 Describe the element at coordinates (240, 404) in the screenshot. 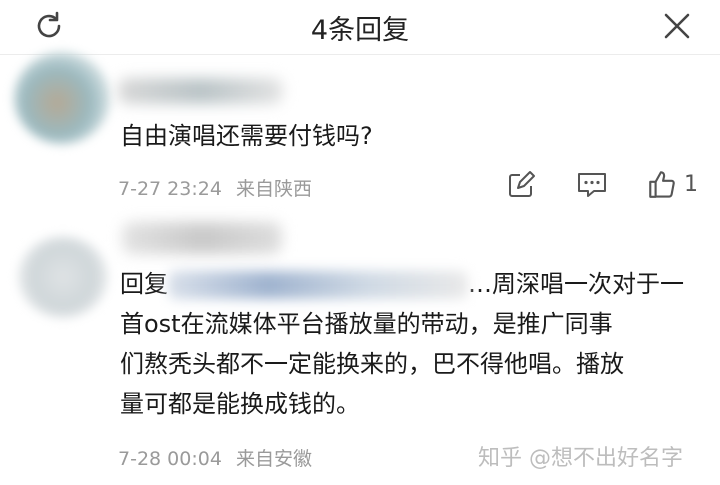

I see `comment-text-line: 量可都是能换成钱的。` at that location.